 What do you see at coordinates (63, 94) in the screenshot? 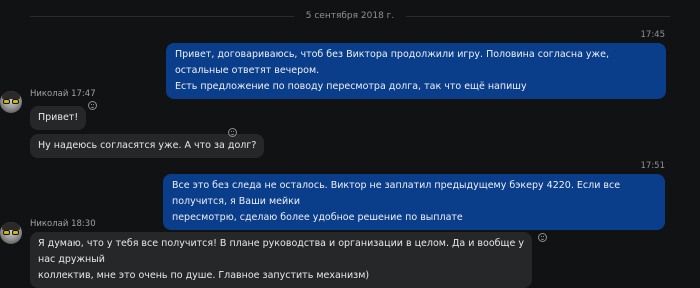
I see `sender-name: Николай 17:47` at bounding box center [63, 94].